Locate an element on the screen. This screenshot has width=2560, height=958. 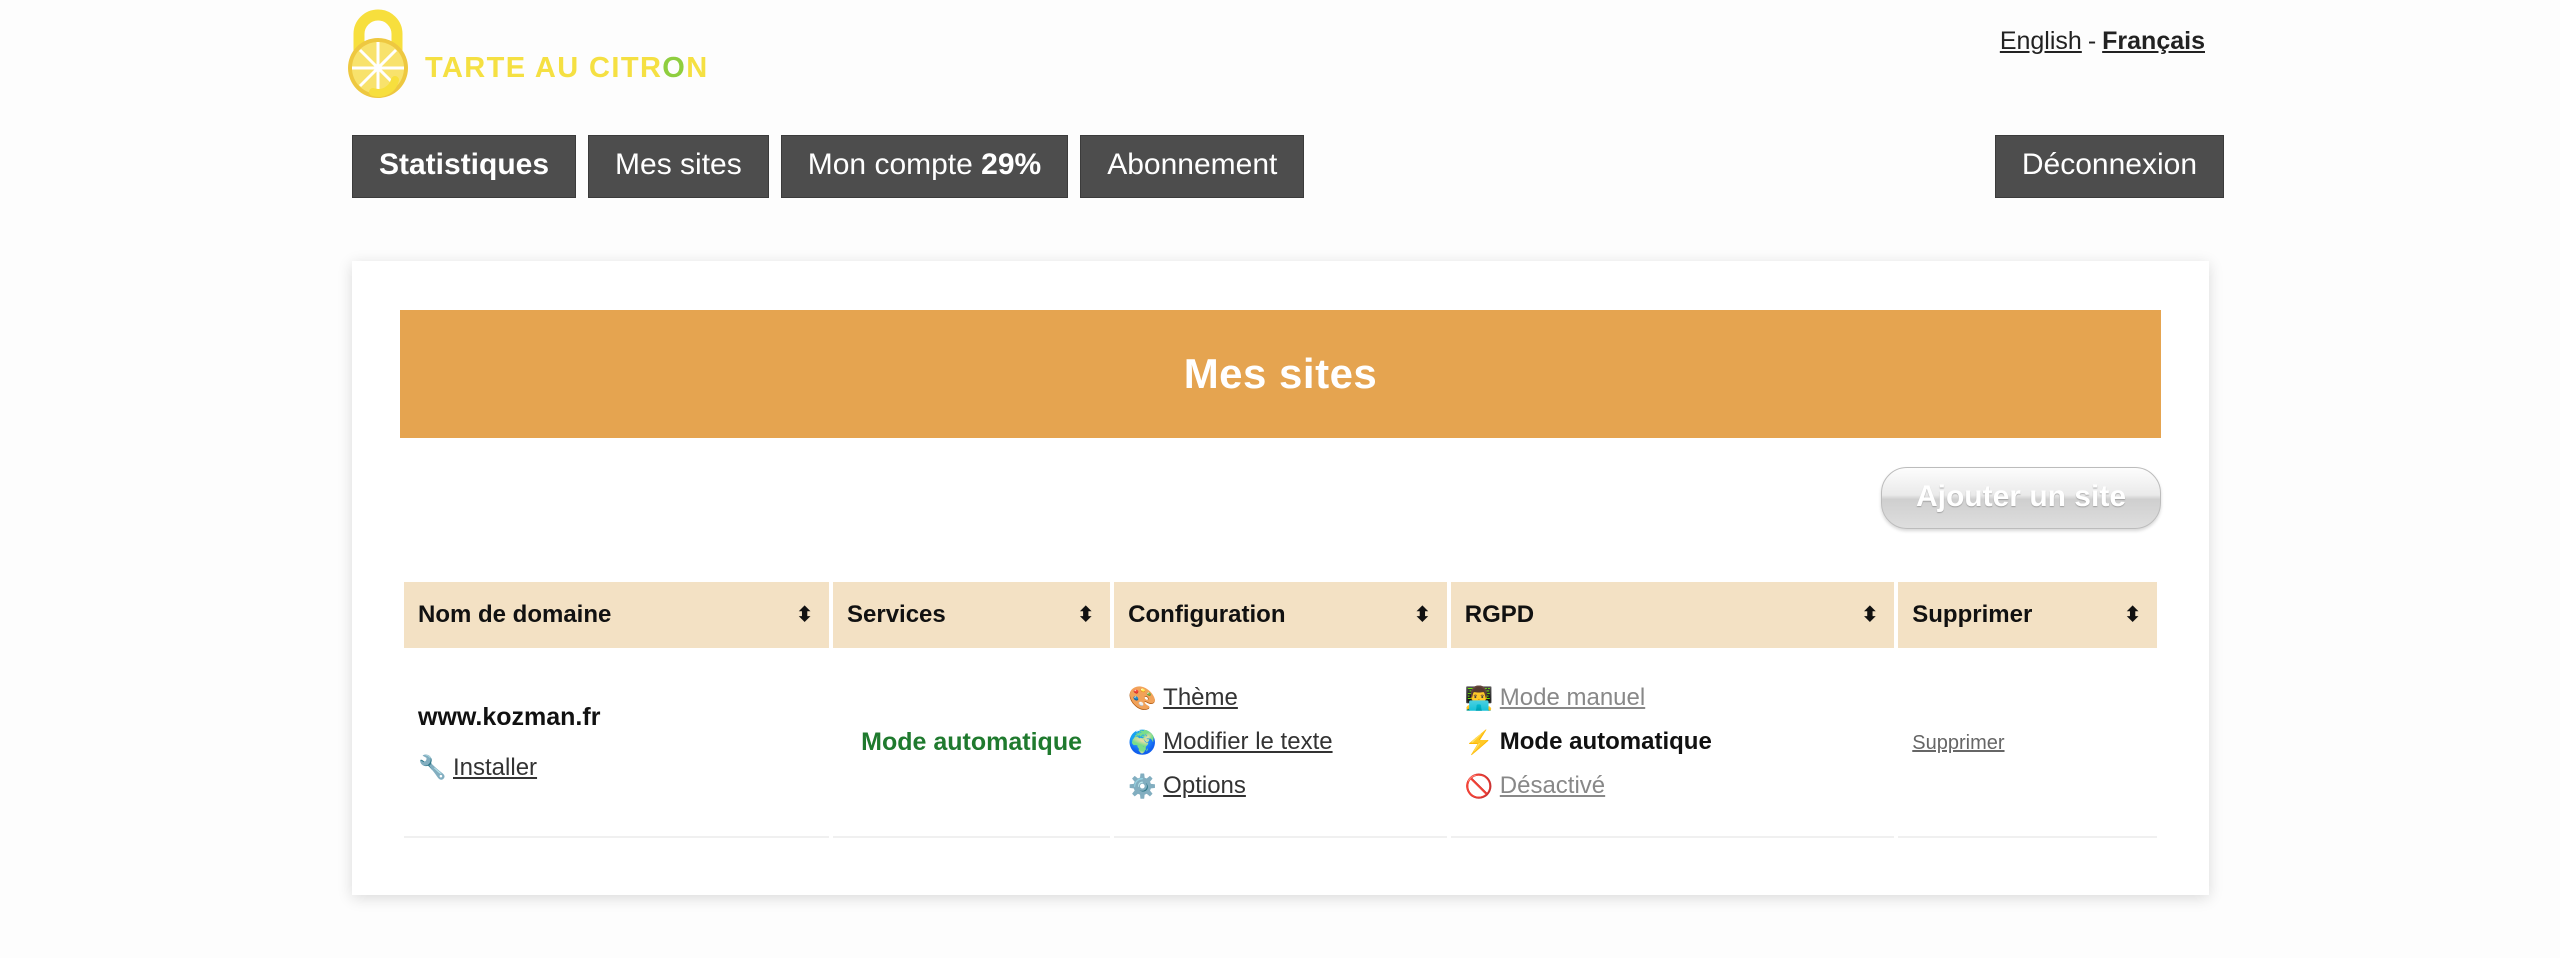
install-link: Installer is located at coordinates (495, 768).